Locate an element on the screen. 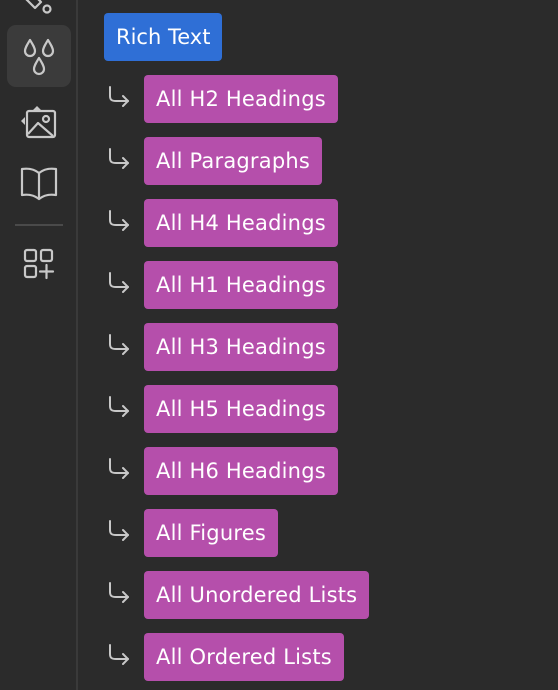 Image resolution: width=558 pixels, height=690 pixels. book-icon is located at coordinates (39, 183).